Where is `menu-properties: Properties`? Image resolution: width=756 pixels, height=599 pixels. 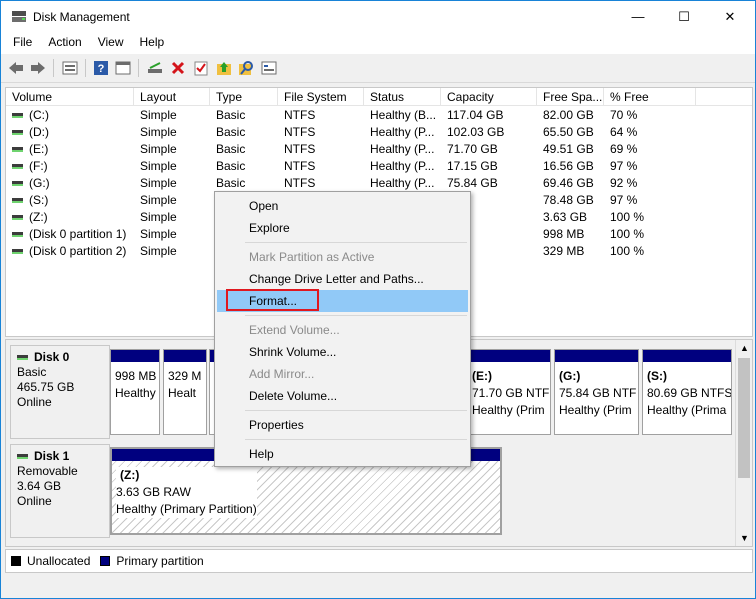
menu-properties: Properties is located at coordinates (342, 425).